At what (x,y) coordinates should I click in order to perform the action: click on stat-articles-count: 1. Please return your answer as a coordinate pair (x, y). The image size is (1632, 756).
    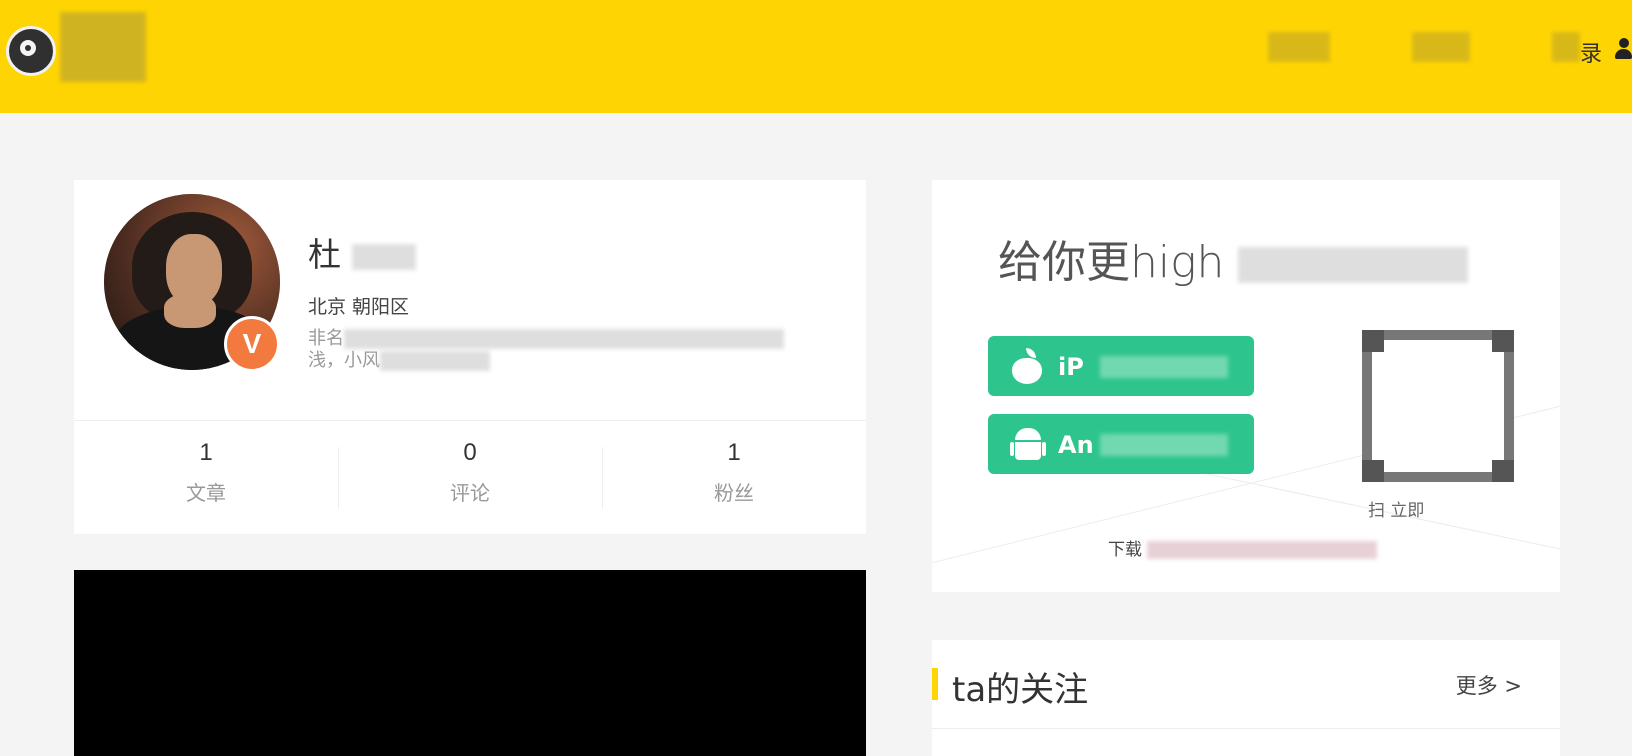
    Looking at the image, I should click on (206, 452).